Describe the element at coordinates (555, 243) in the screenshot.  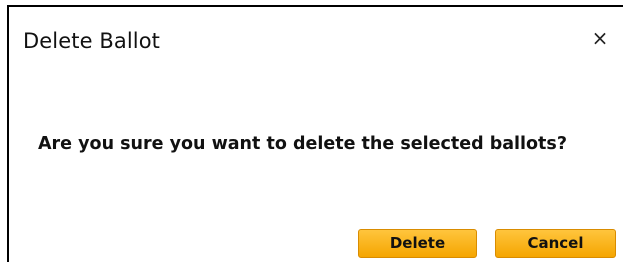
I see `cancel-button: Cancel` at that location.